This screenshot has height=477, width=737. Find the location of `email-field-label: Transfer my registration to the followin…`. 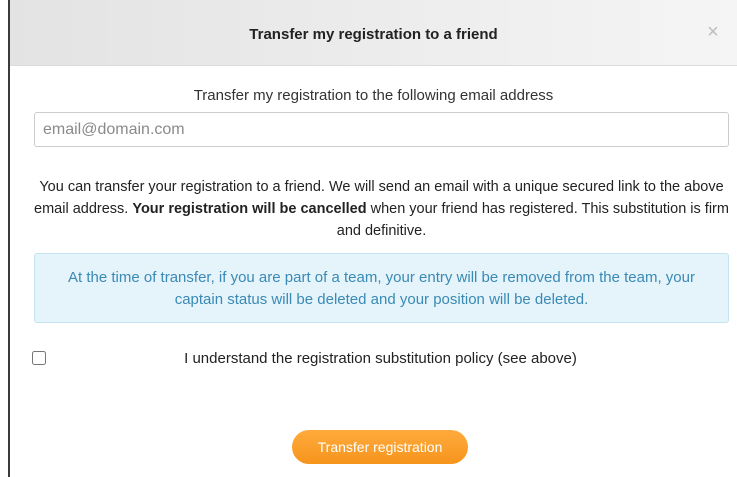

email-field-label: Transfer my registration to the followin… is located at coordinates (373, 95).